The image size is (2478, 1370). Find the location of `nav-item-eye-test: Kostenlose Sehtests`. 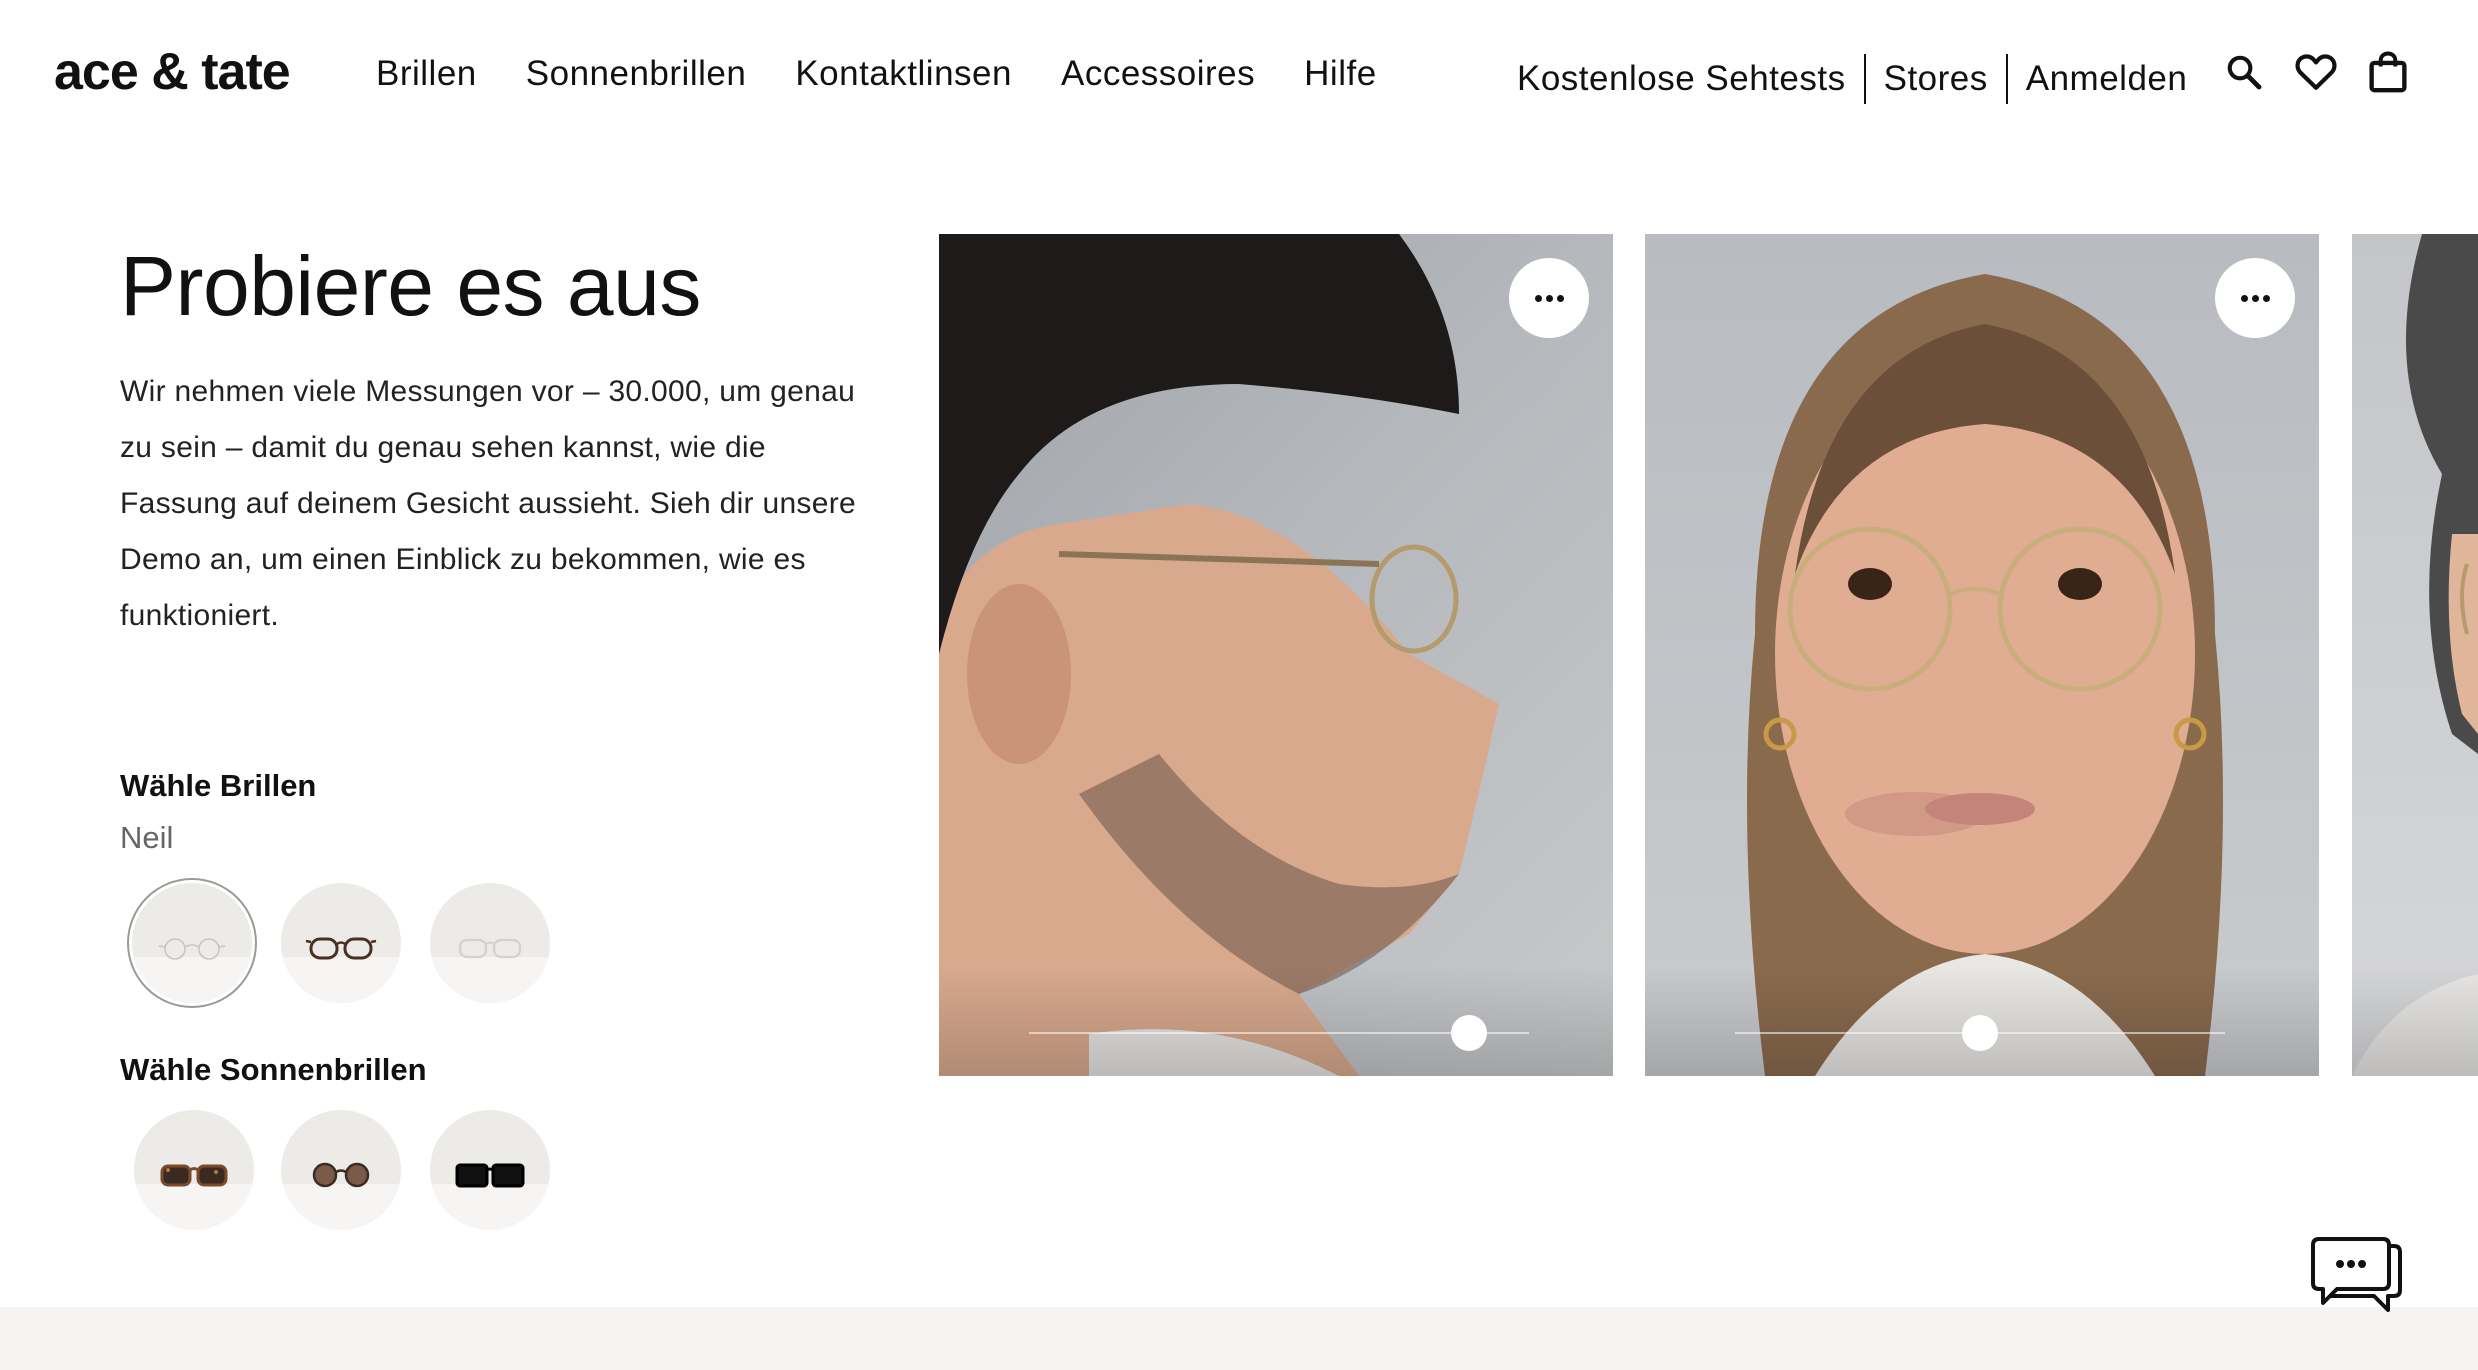

nav-item-eye-test: Kostenlose Sehtests is located at coordinates (1681, 79).